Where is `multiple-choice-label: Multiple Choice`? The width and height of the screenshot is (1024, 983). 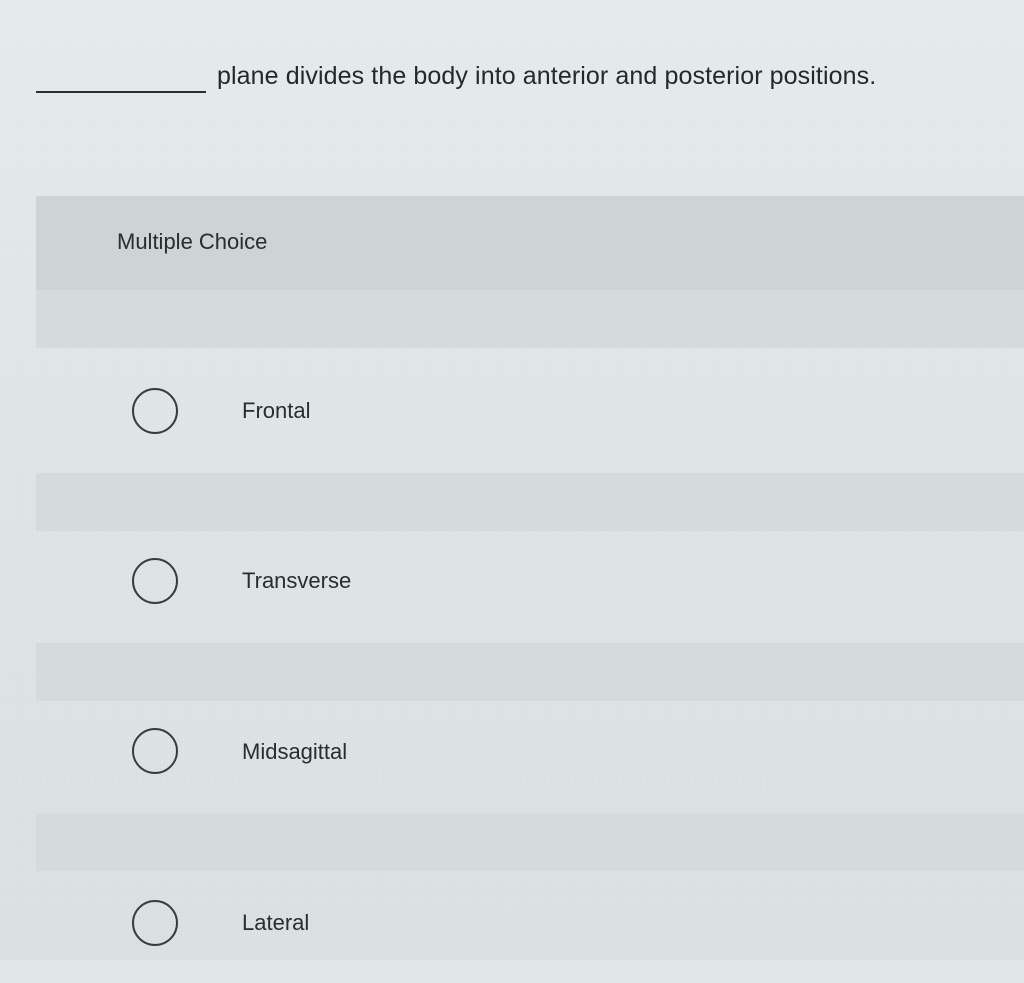 multiple-choice-label: Multiple Choice is located at coordinates (192, 241).